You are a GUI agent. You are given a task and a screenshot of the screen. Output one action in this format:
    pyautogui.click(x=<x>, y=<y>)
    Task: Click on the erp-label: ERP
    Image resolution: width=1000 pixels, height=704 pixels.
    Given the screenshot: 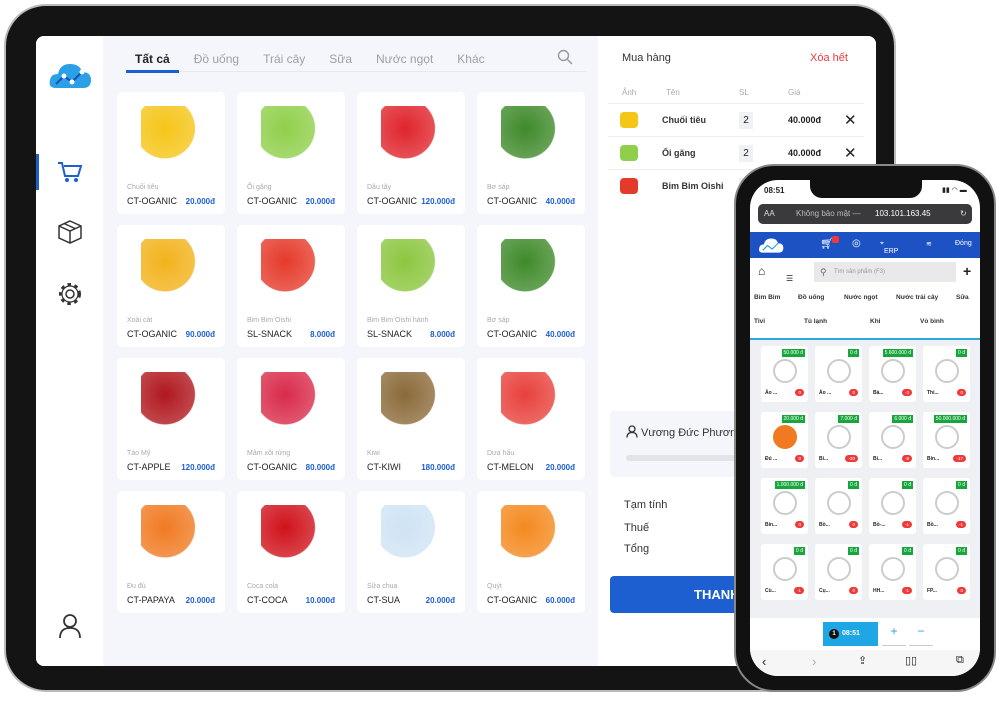 What is the action you would take?
    pyautogui.click(x=891, y=251)
    